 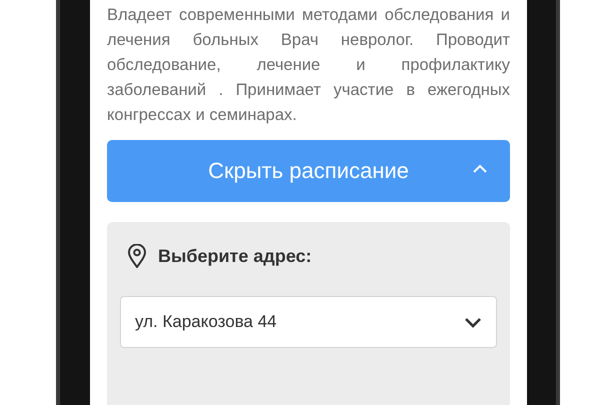 What do you see at coordinates (235, 256) in the screenshot?
I see `address-label: Выберите адрес:` at bounding box center [235, 256].